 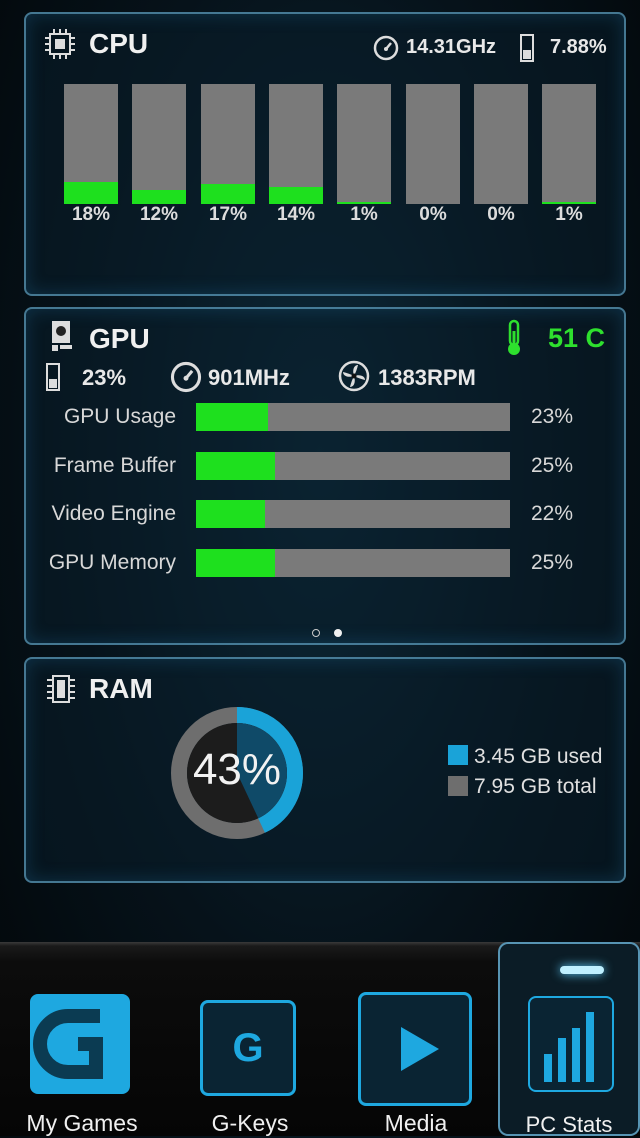 I want to click on gpu-metric-row: GPU Memory 25%, so click(x=326, y=564).